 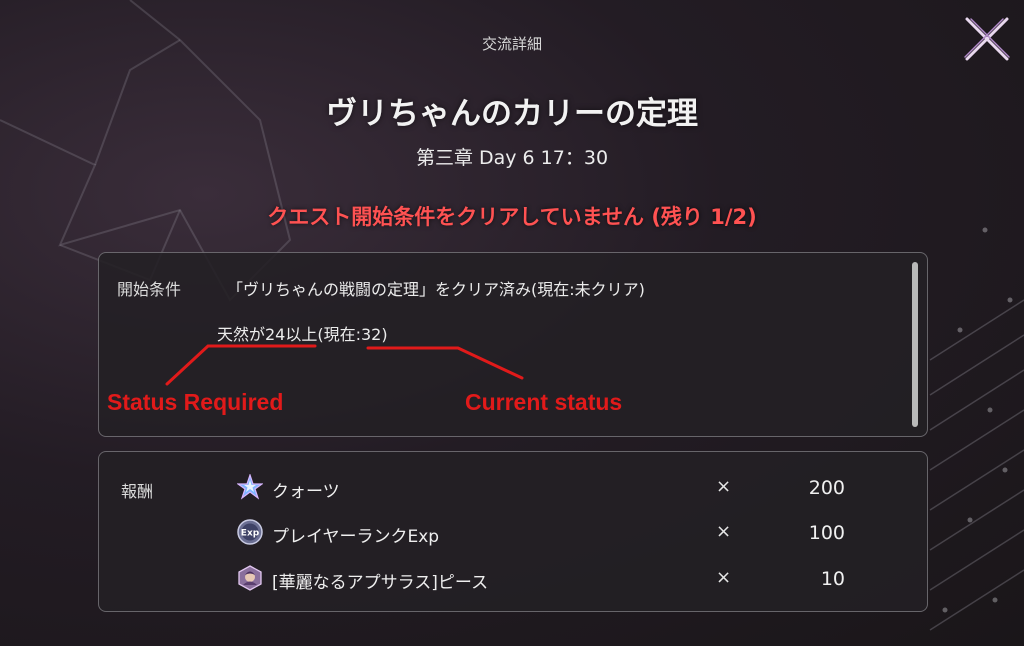 What do you see at coordinates (512, 114) in the screenshot?
I see `quest-title: ヴリちゃんのカリーの定理` at bounding box center [512, 114].